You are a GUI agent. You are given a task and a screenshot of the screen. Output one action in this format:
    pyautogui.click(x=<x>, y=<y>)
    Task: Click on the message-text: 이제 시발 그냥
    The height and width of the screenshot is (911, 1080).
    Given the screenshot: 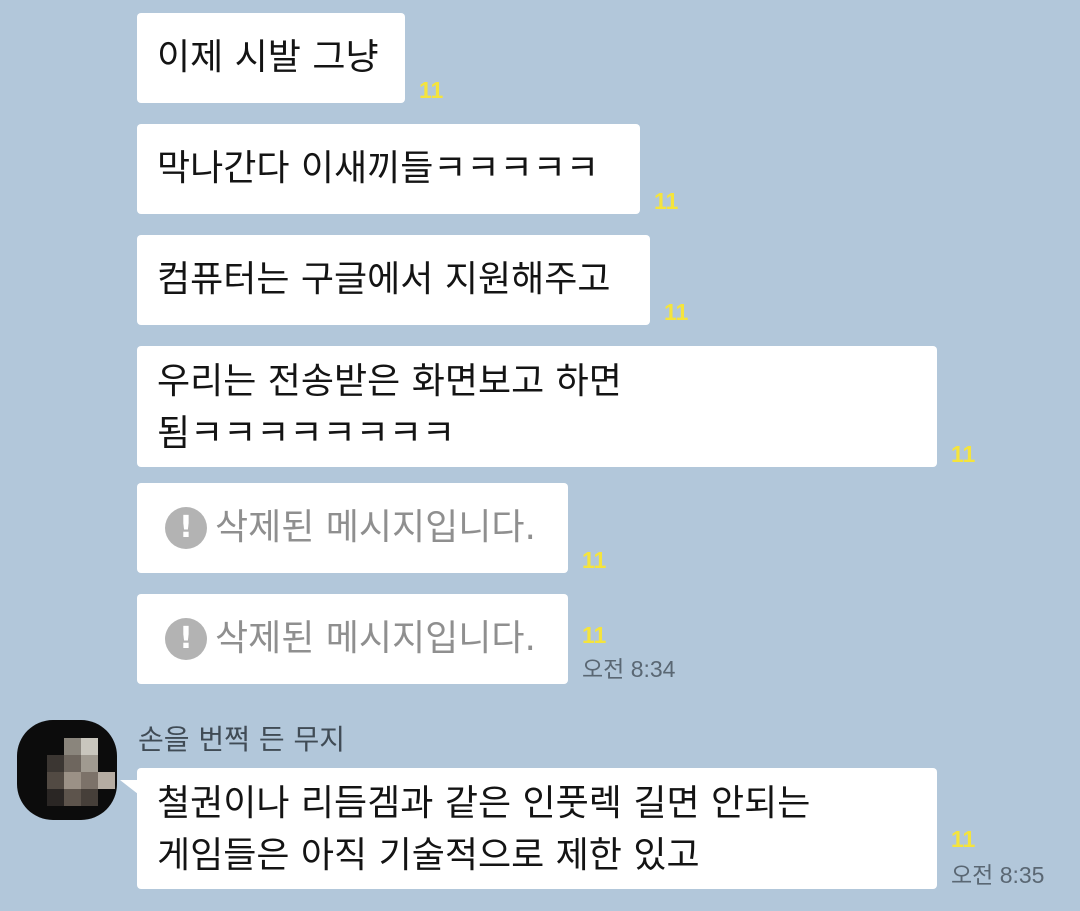 What is the action you would take?
    pyautogui.click(x=268, y=57)
    